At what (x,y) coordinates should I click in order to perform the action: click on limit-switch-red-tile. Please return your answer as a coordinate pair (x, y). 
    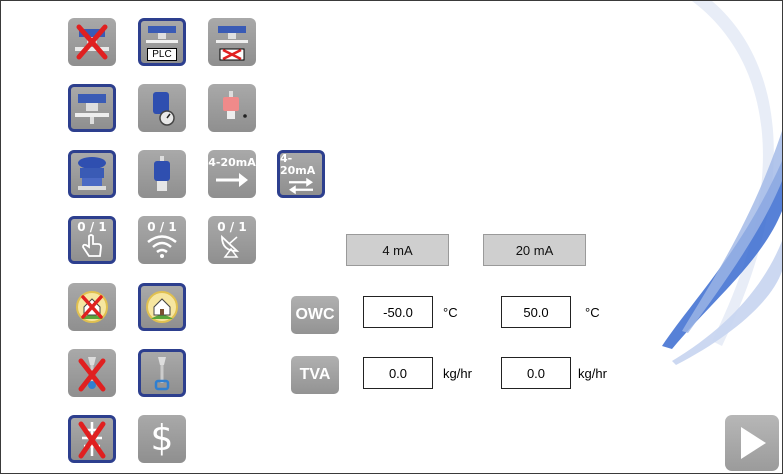
    Looking at the image, I should click on (232, 108).